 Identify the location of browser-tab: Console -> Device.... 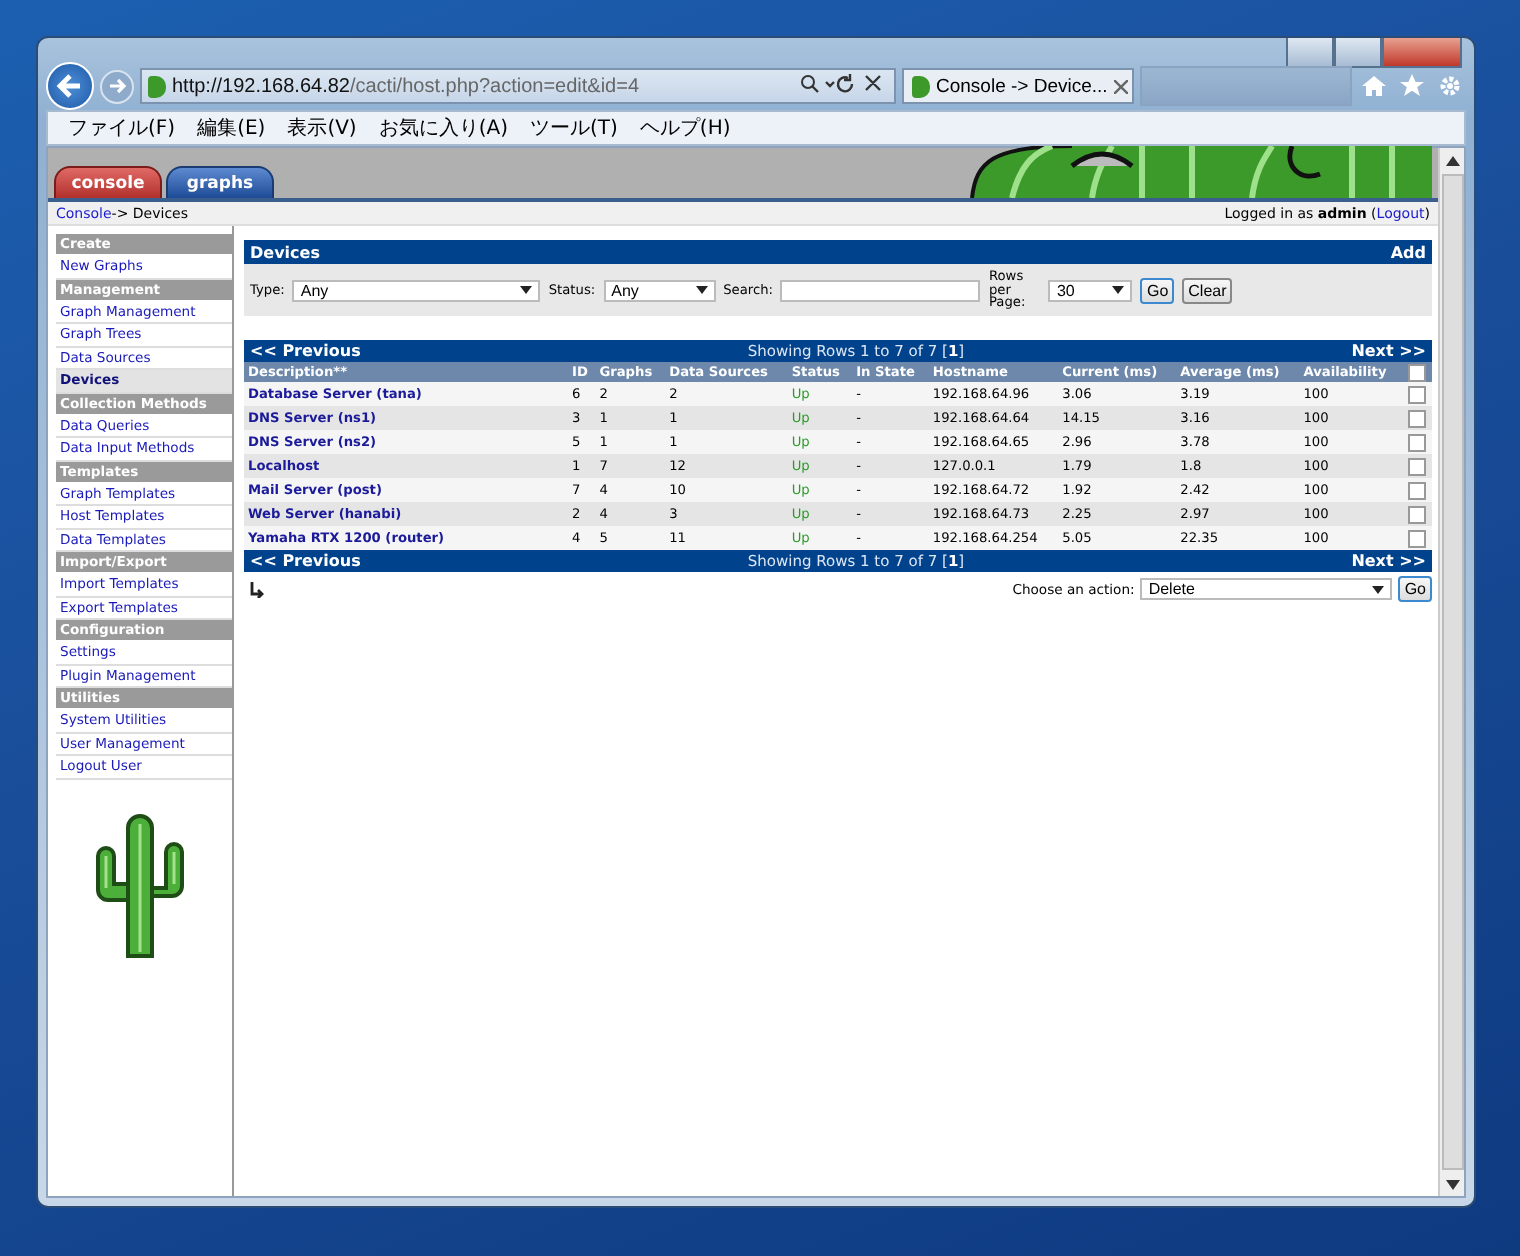
(1018, 86).